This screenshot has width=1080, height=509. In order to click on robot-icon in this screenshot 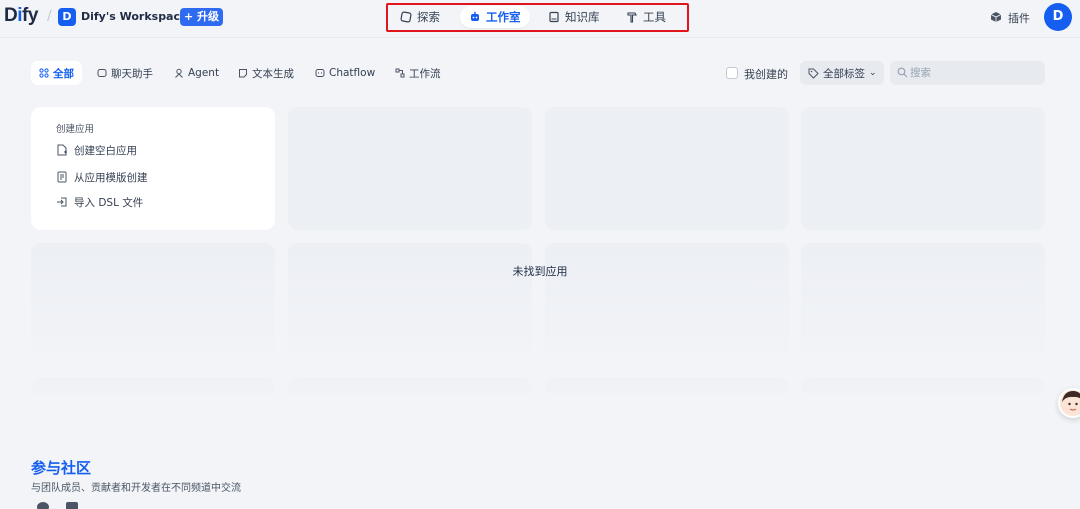, I will do `click(475, 16)`.